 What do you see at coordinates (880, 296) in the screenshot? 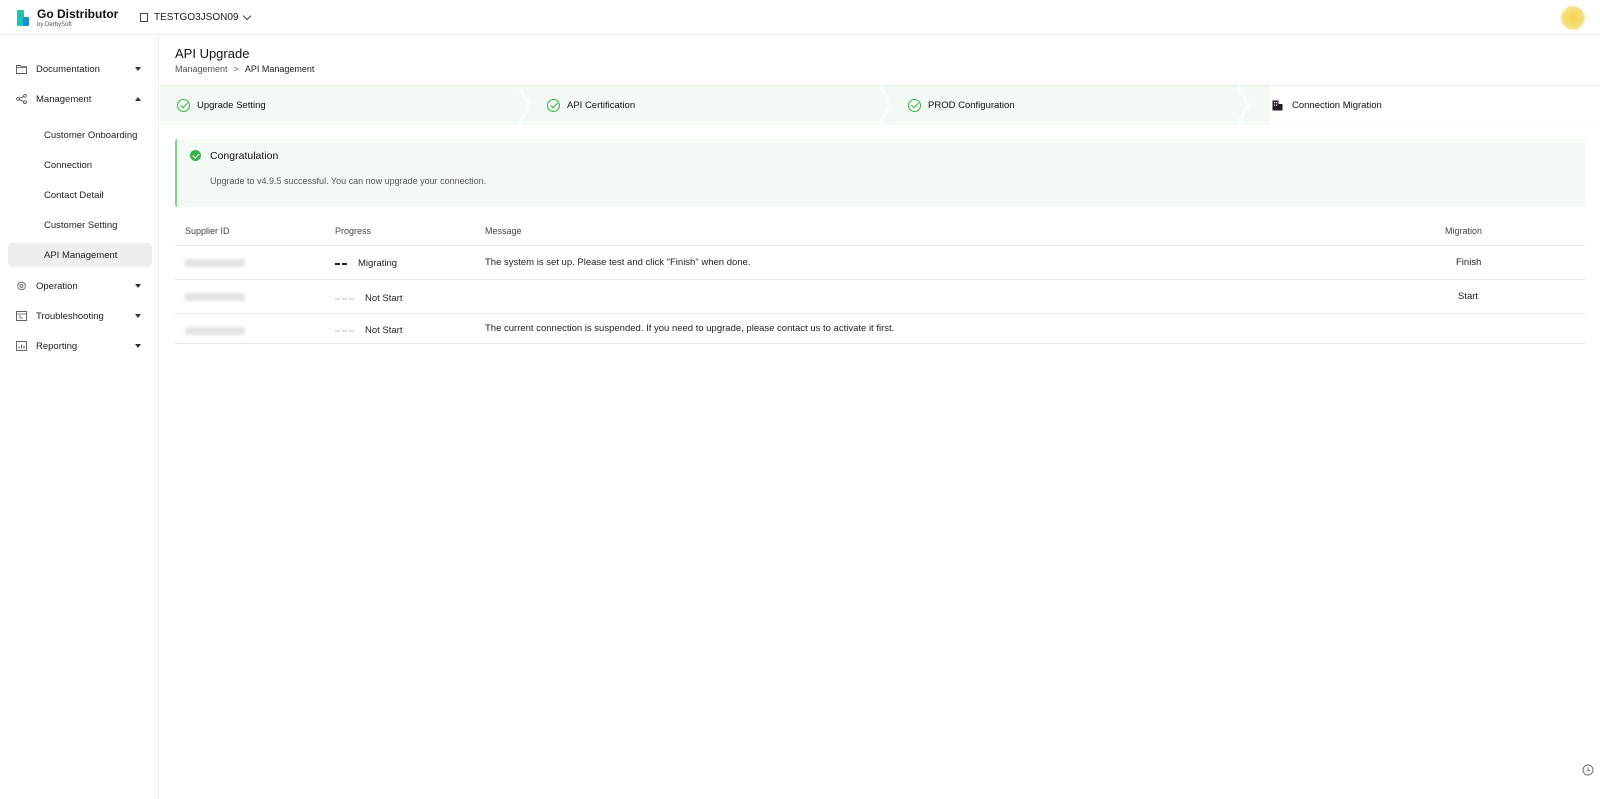
I see `table-row: Not Start Start` at bounding box center [880, 296].